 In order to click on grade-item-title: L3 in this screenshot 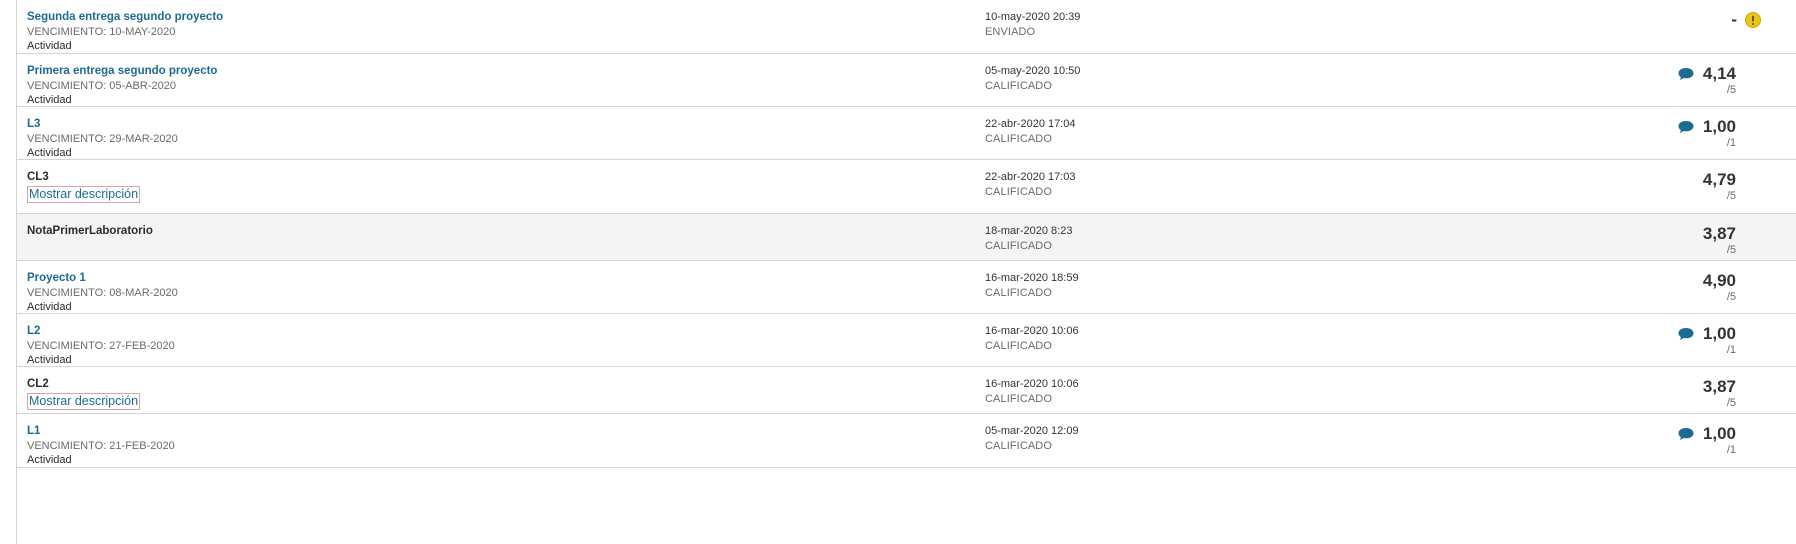, I will do `click(477, 124)`.